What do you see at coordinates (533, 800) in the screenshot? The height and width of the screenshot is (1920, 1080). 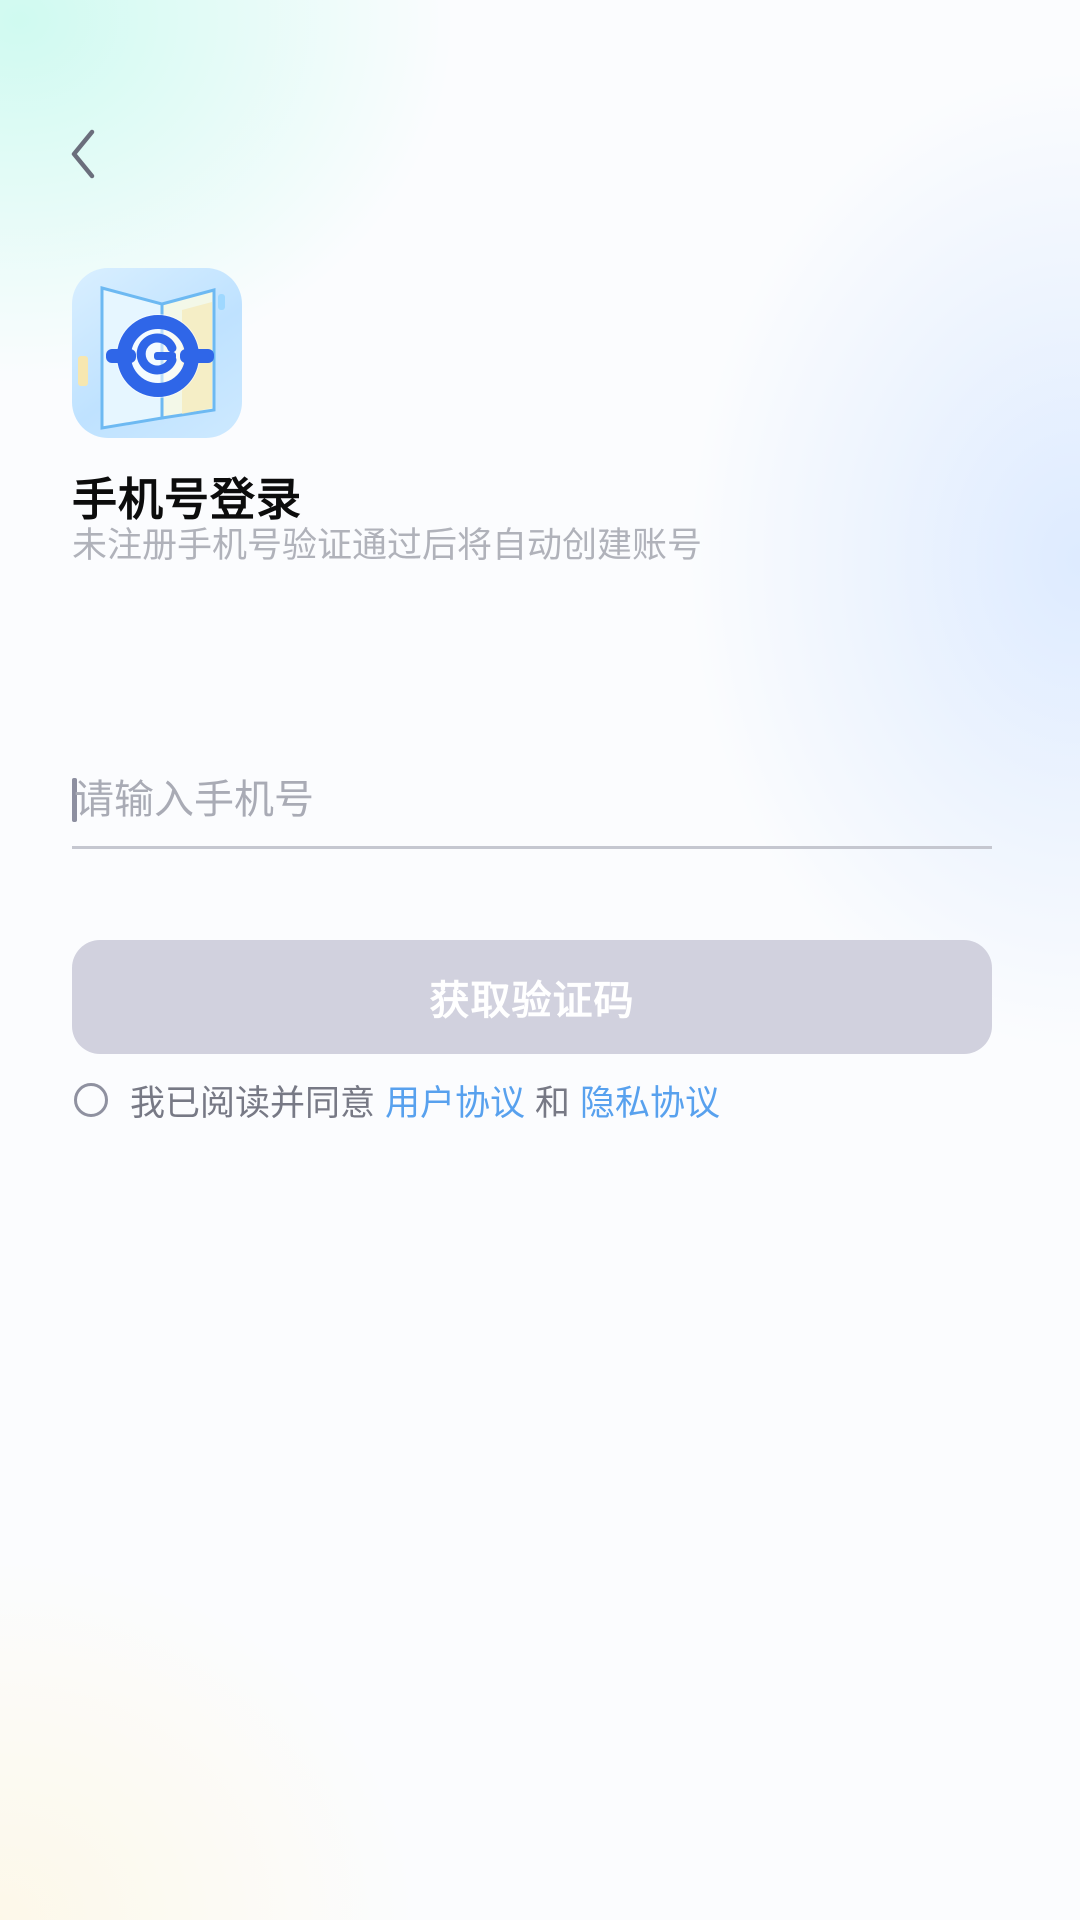 I see `phone-input` at bounding box center [533, 800].